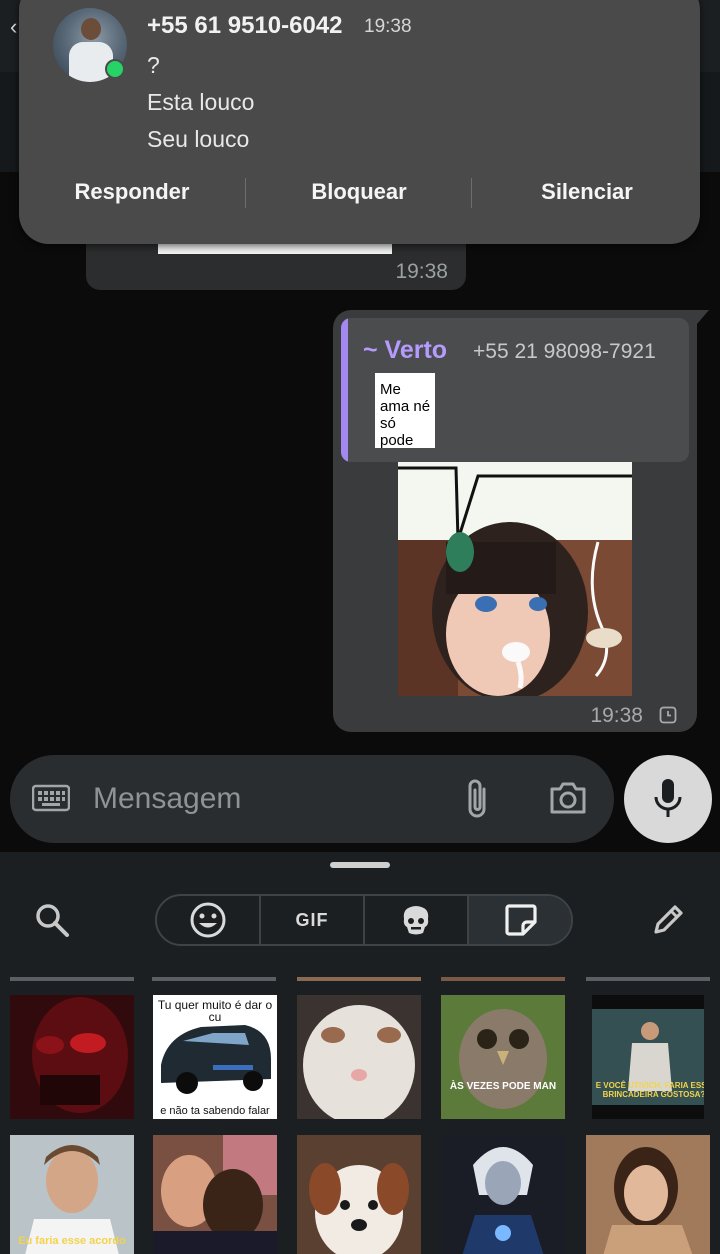  I want to click on quote-accent-bar, so click(344, 390).